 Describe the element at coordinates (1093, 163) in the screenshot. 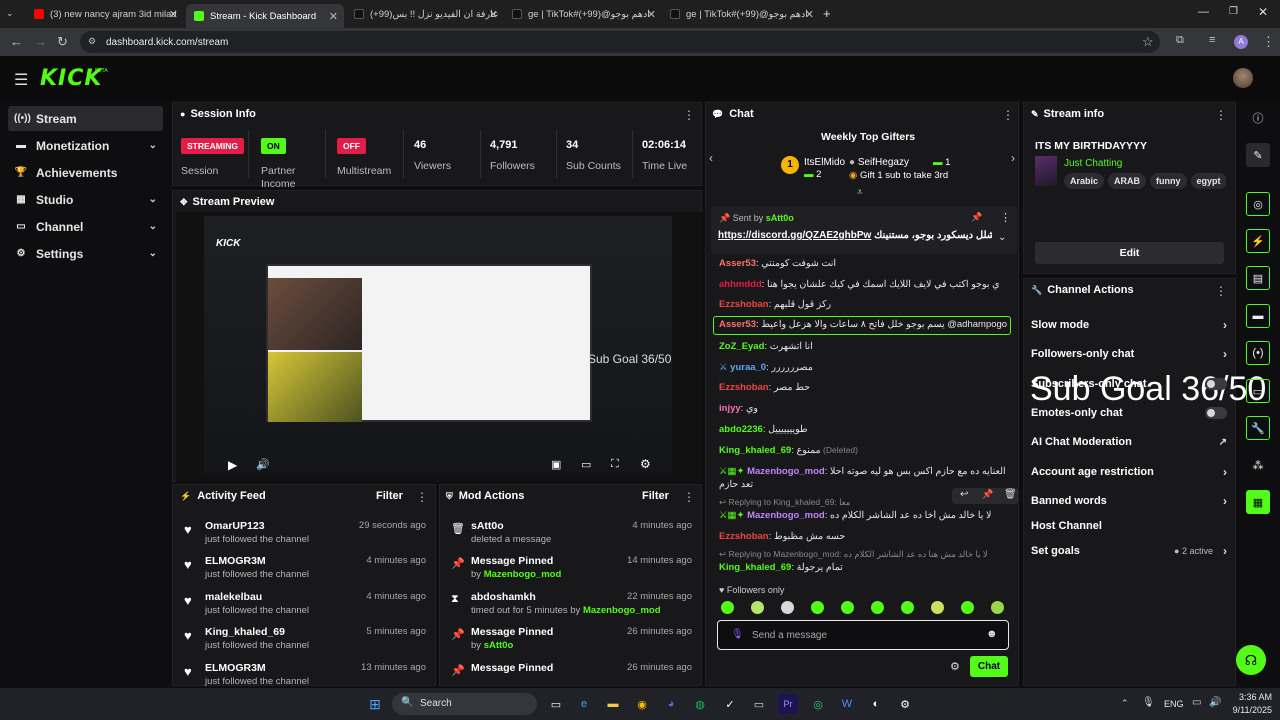

I see `category-name: Just Chatting` at that location.